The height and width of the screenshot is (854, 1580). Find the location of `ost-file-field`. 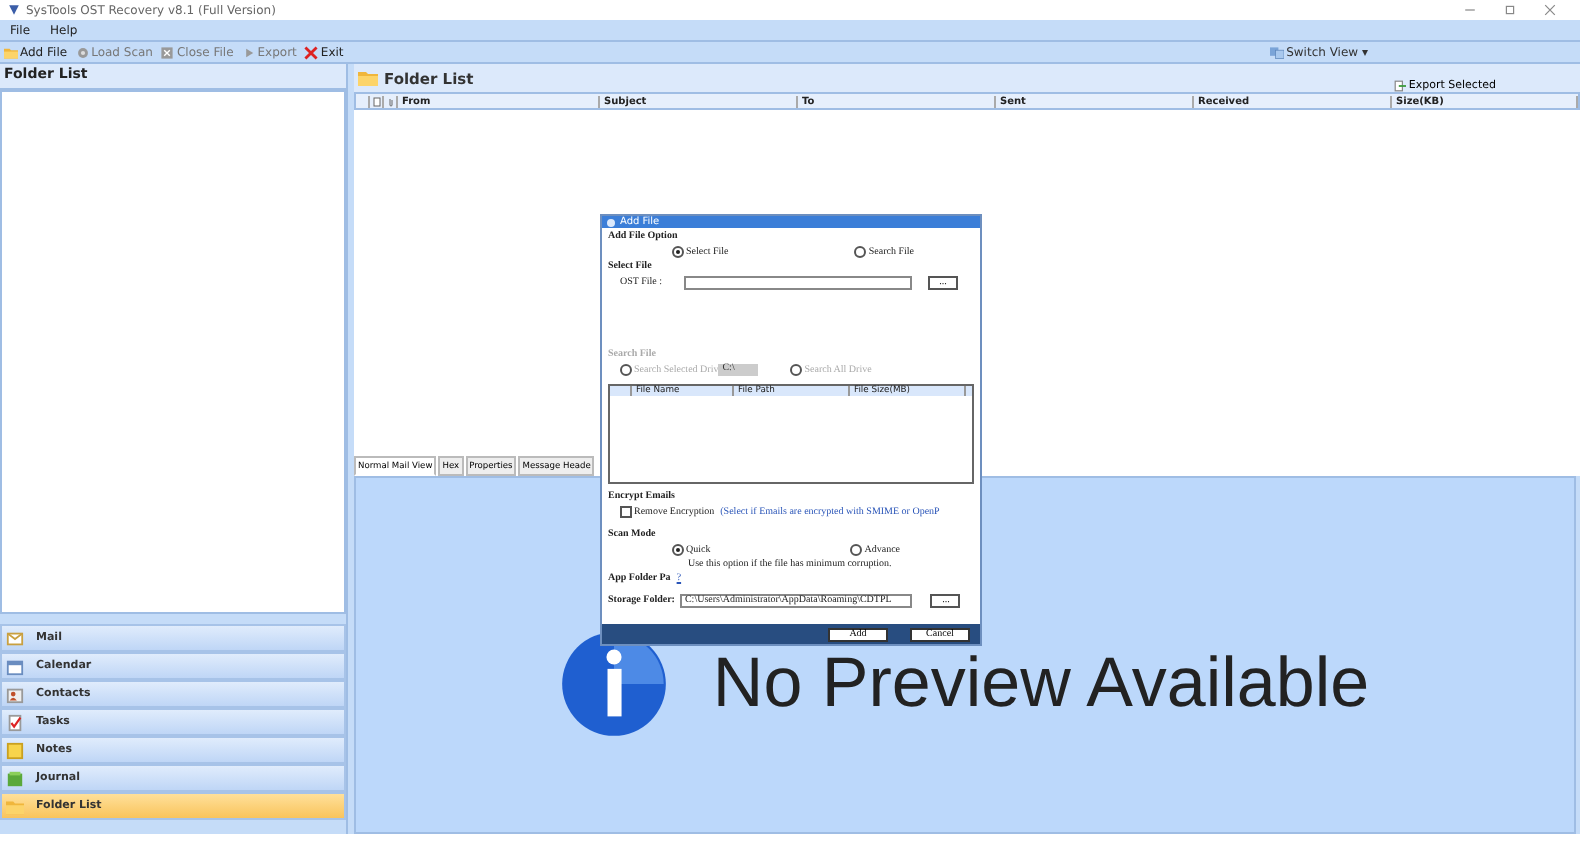

ost-file-field is located at coordinates (798, 283).